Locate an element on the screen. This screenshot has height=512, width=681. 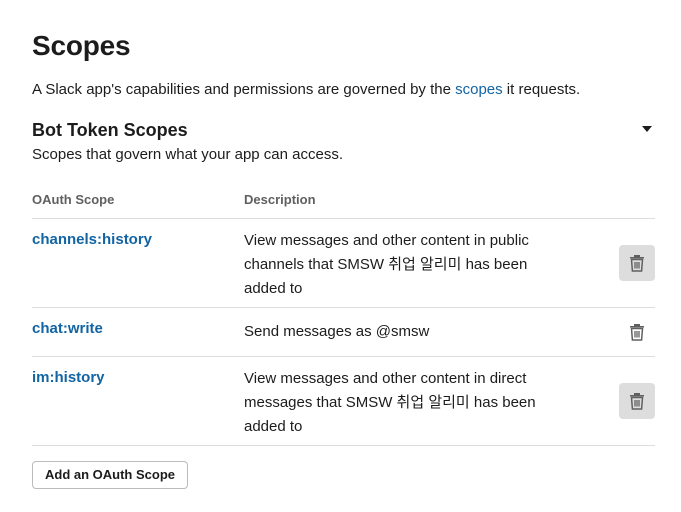
add-oauth-scope-button: Add an OAuth Scope is located at coordinates (110, 475).